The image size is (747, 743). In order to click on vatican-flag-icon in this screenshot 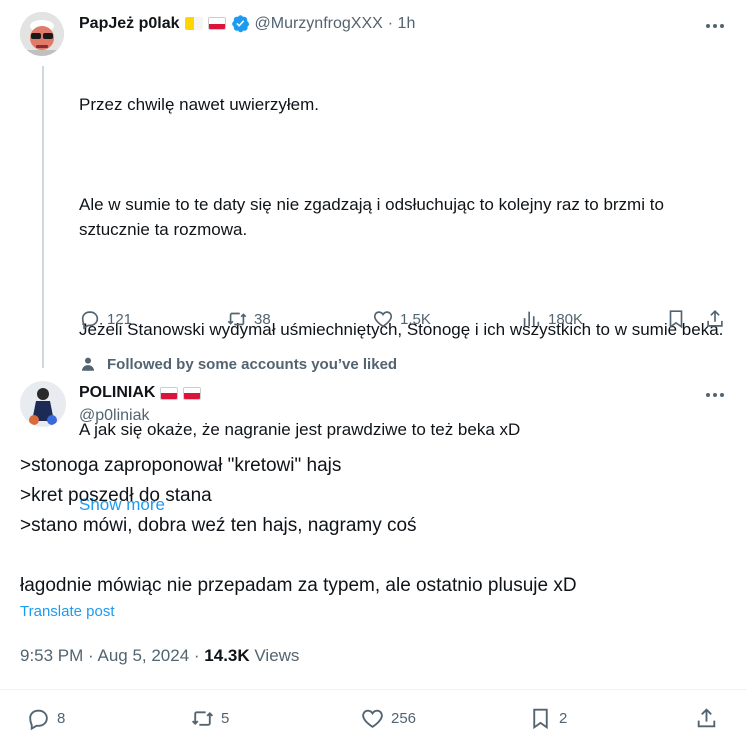, I will do `click(193, 23)`.